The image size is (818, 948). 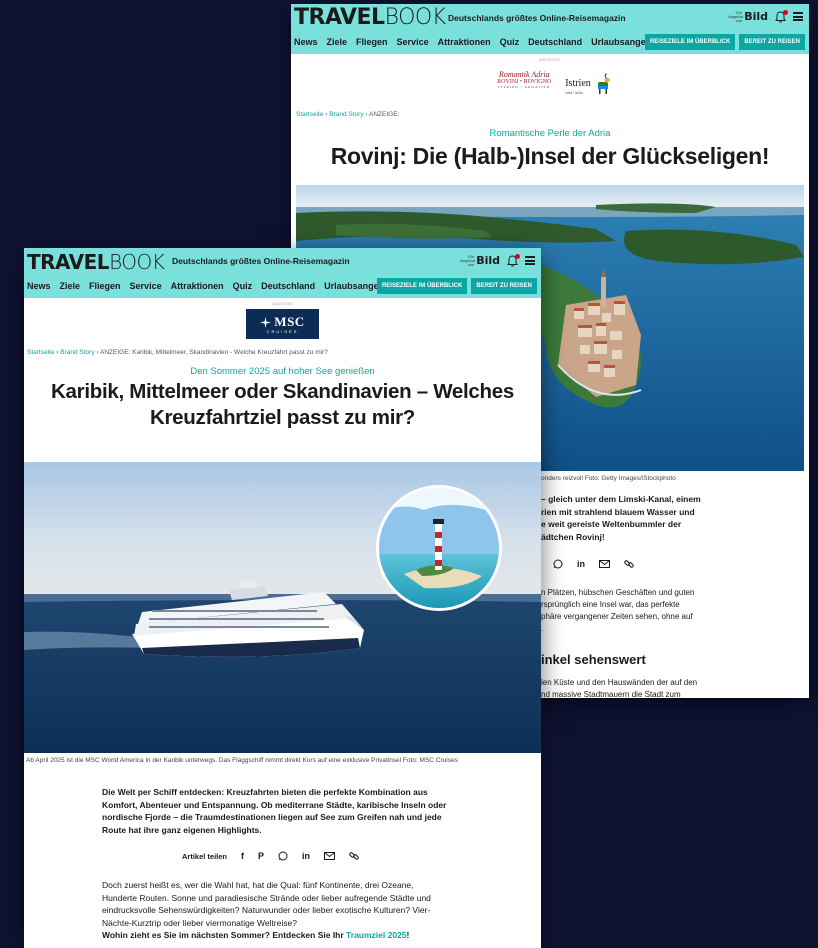 I want to click on goat-icon, so click(x=603, y=83).